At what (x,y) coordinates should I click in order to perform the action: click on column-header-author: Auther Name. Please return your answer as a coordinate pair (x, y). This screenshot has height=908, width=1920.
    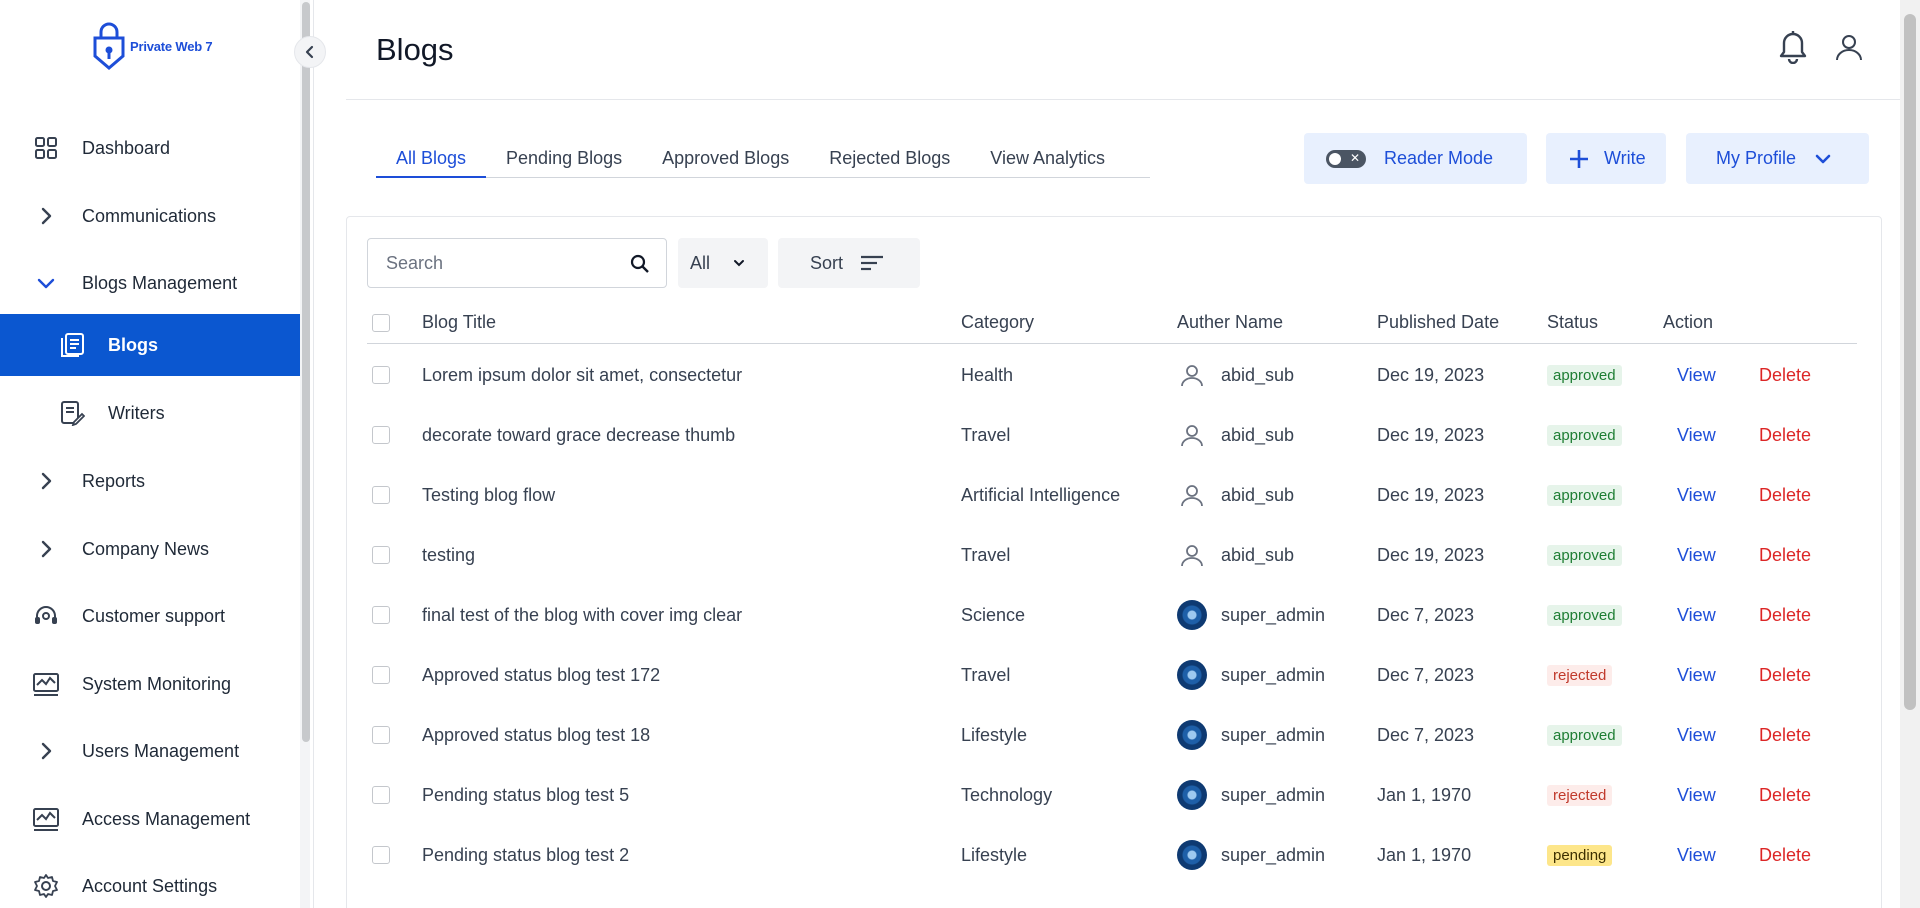
    Looking at the image, I should click on (1230, 322).